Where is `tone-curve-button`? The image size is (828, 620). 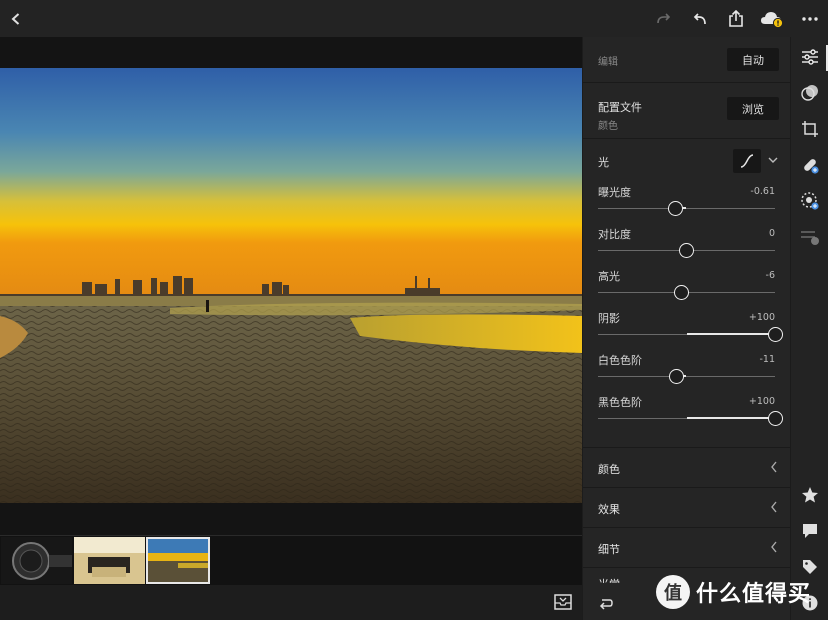
tone-curve-button is located at coordinates (747, 161).